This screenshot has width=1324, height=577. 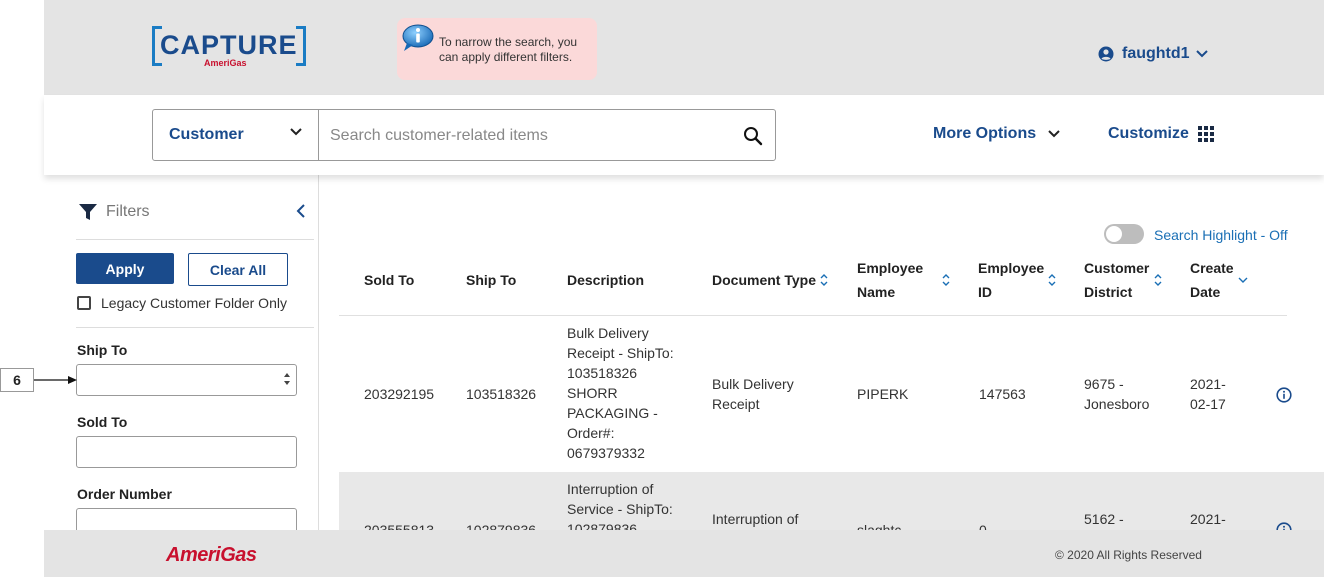 What do you see at coordinates (608, 333) in the screenshot?
I see `description-line: Bulk Delivery` at bounding box center [608, 333].